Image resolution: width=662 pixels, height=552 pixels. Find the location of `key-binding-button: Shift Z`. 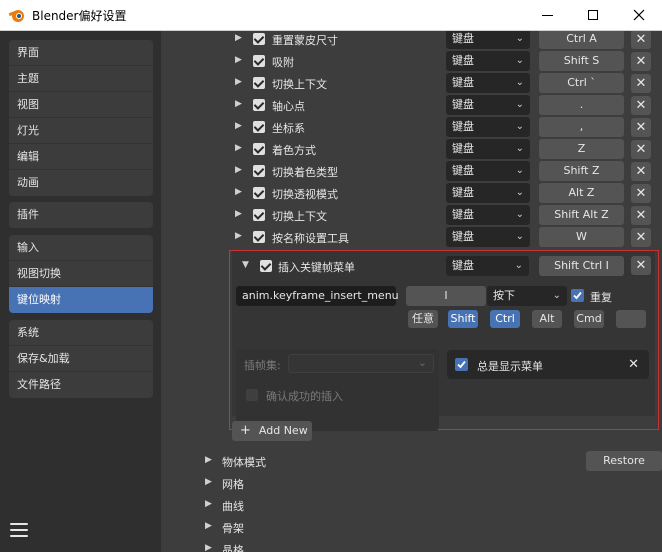

key-binding-button: Shift Z is located at coordinates (581, 171).